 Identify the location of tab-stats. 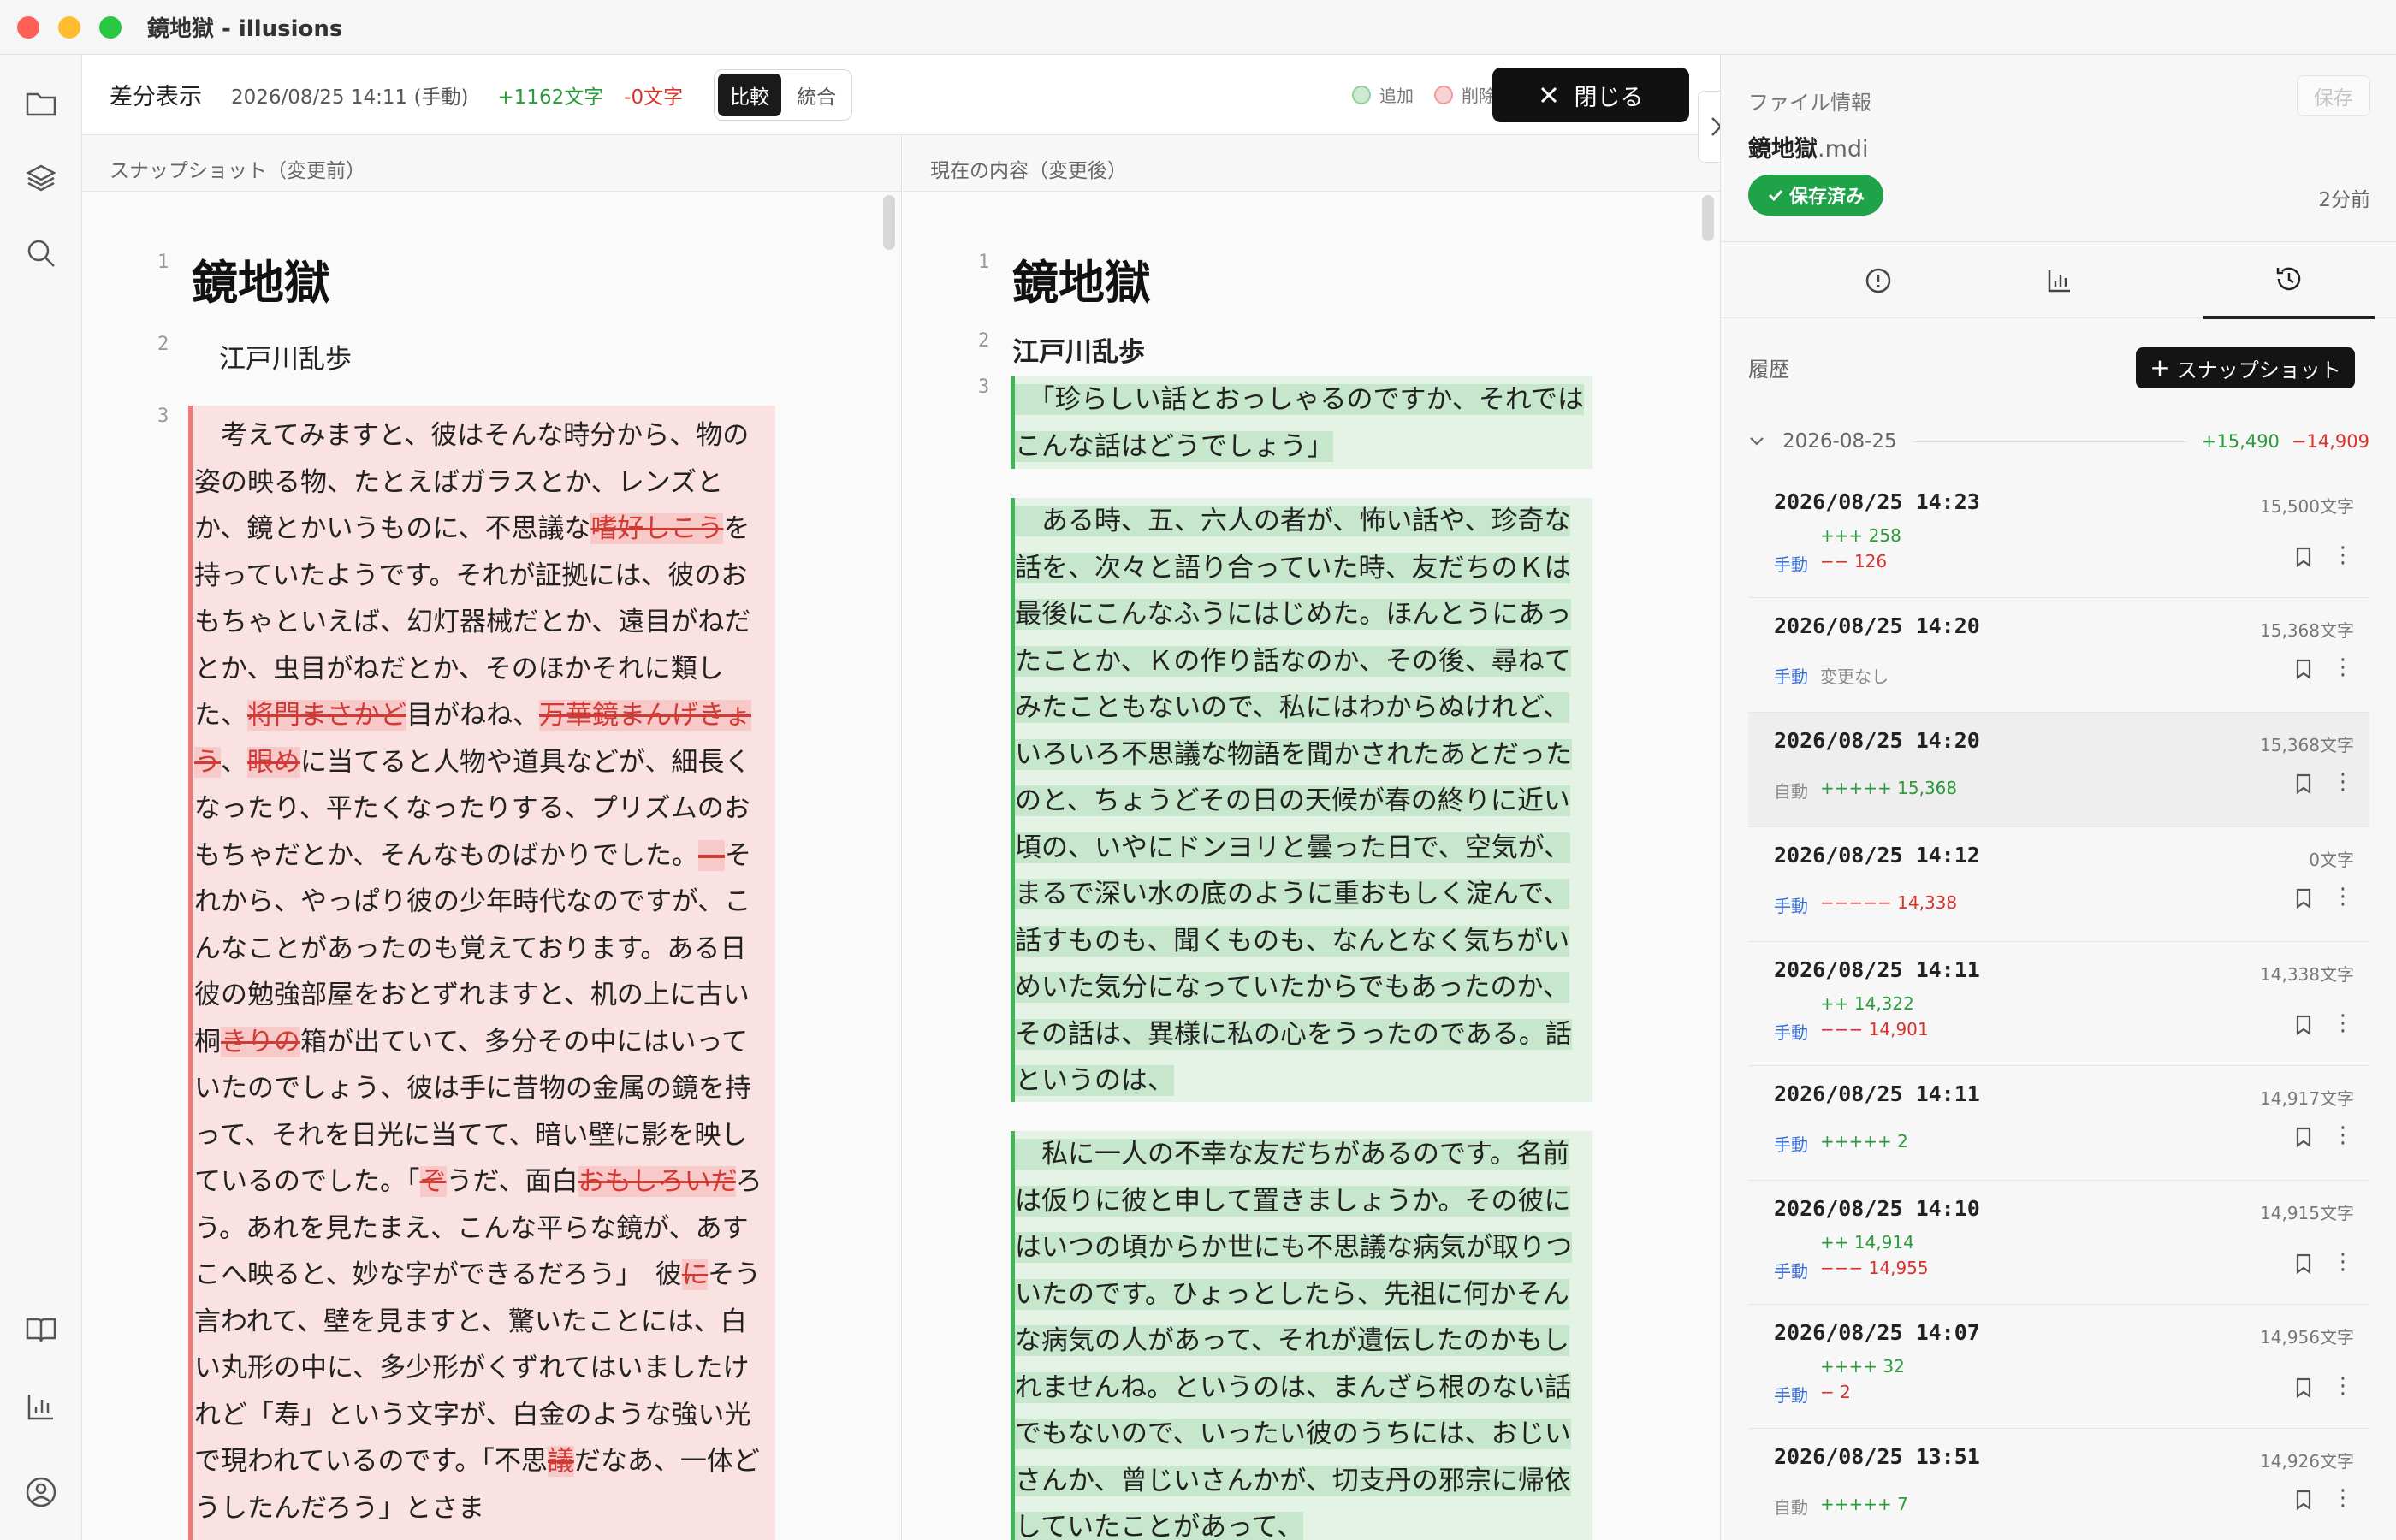
(2059, 280).